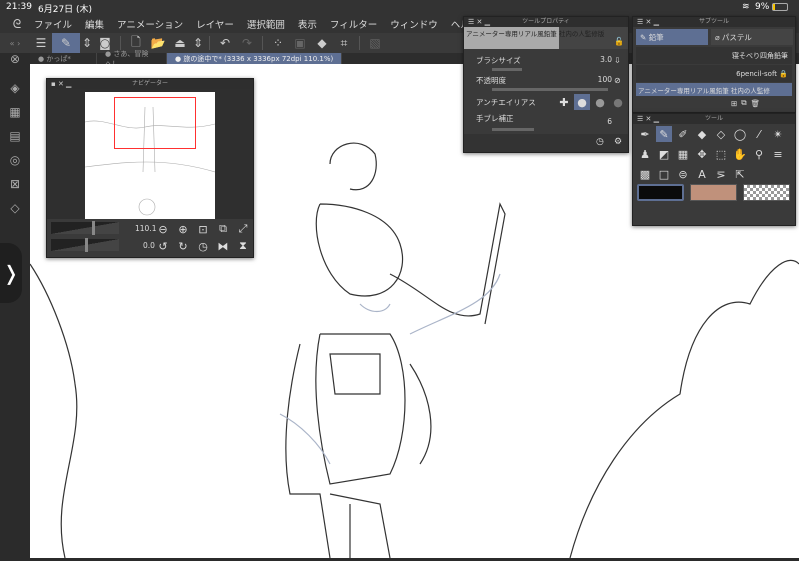 This screenshot has height=561, width=799. What do you see at coordinates (550, 89) in the screenshot?
I see `opacity-slider` at bounding box center [550, 89].